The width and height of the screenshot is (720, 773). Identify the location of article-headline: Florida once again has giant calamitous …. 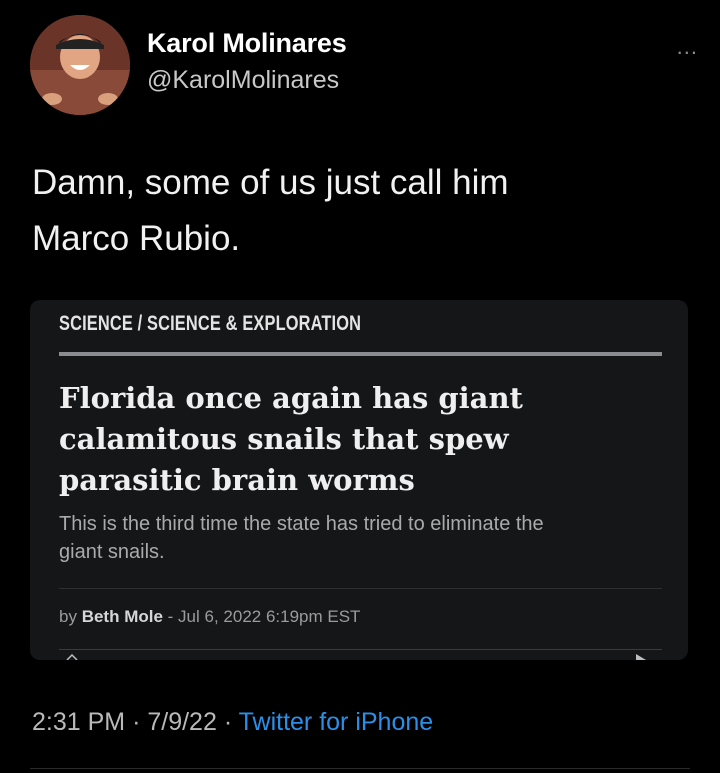
(359, 439).